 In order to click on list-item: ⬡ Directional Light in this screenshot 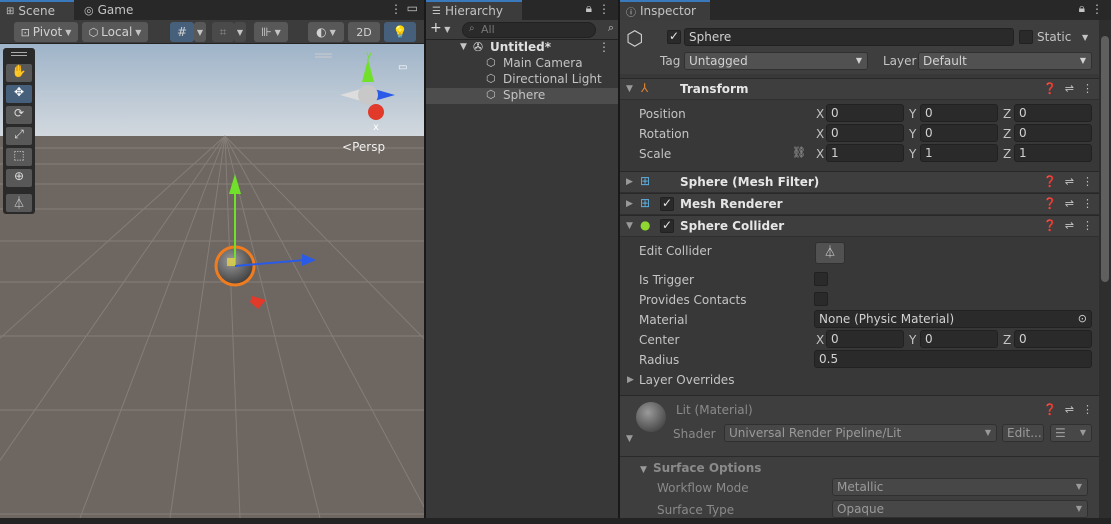, I will do `click(522, 80)`.